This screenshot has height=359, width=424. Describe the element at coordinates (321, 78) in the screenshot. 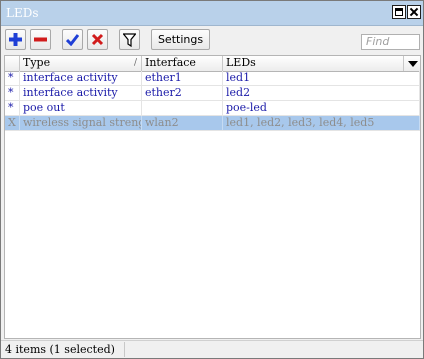

I see `row-leds: led1` at that location.